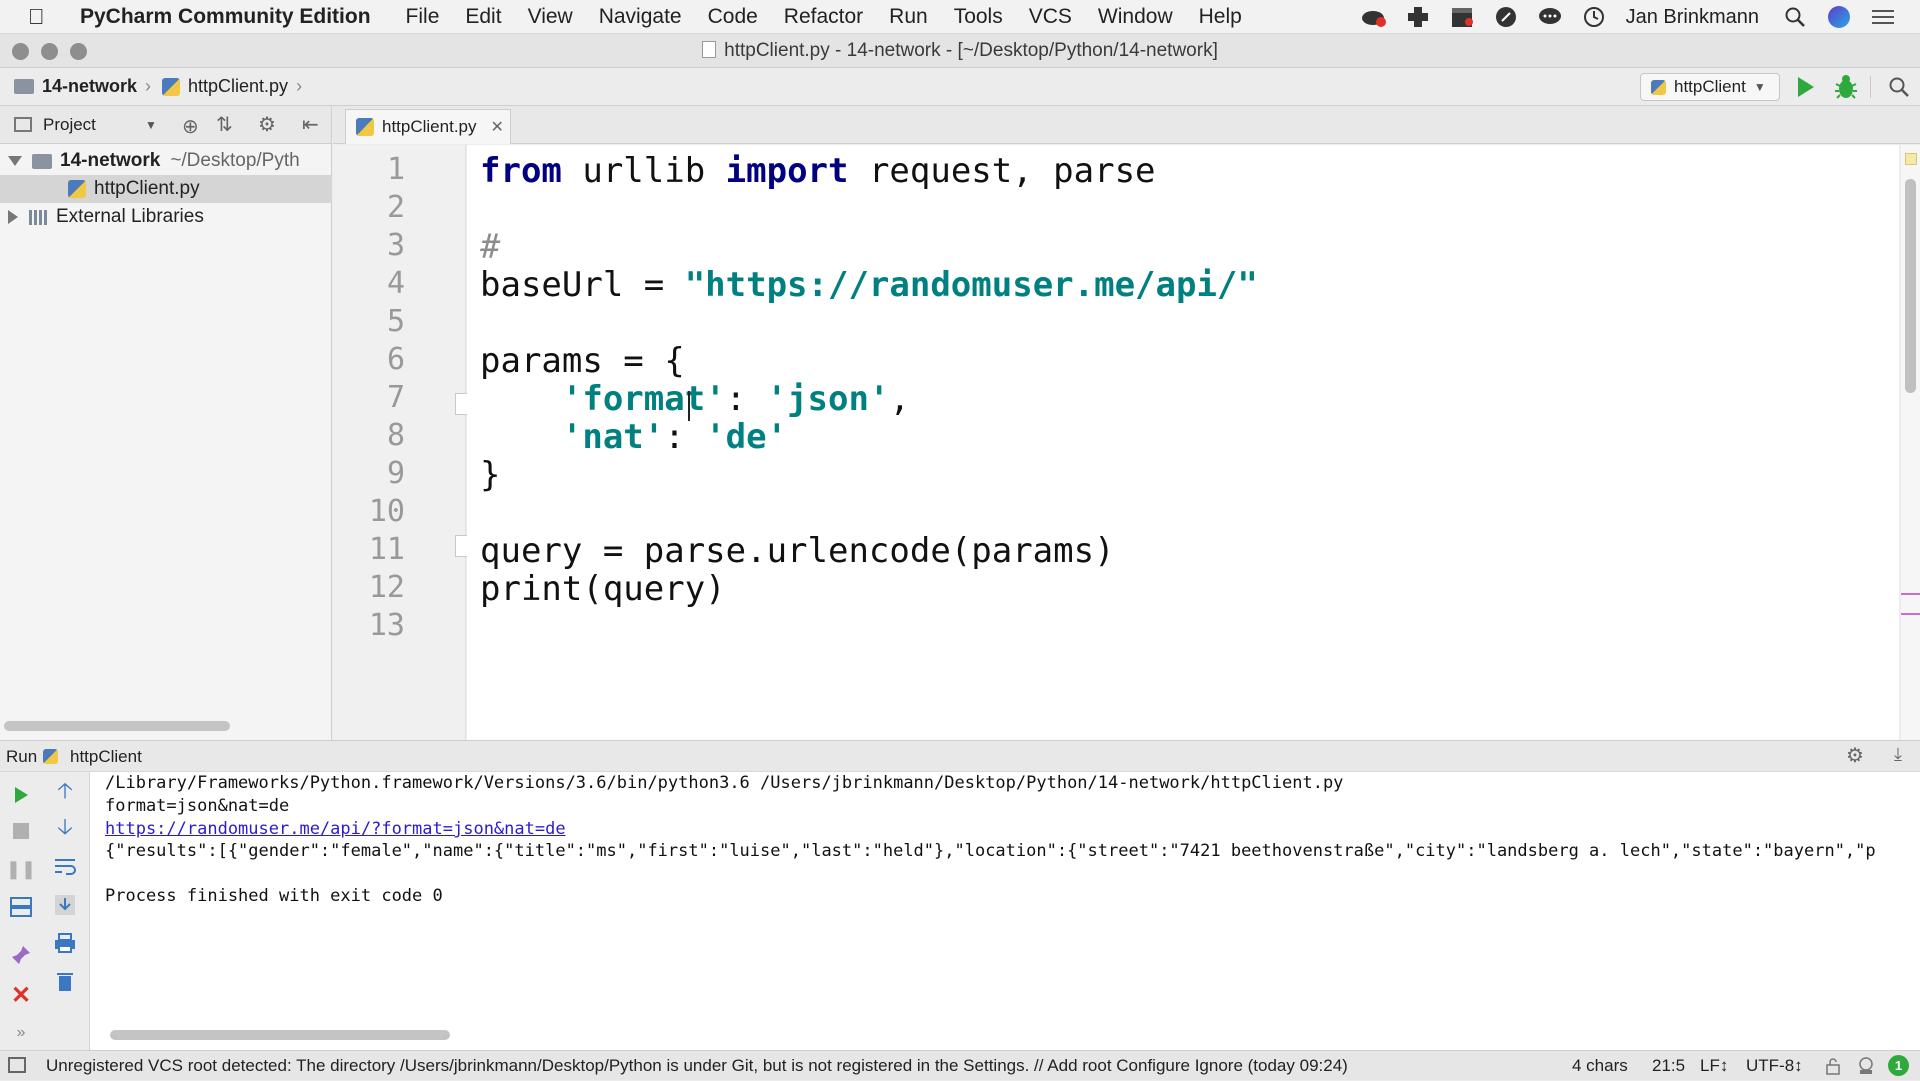 The height and width of the screenshot is (1081, 1920). What do you see at coordinates (1846, 89) in the screenshot?
I see `debug-button` at bounding box center [1846, 89].